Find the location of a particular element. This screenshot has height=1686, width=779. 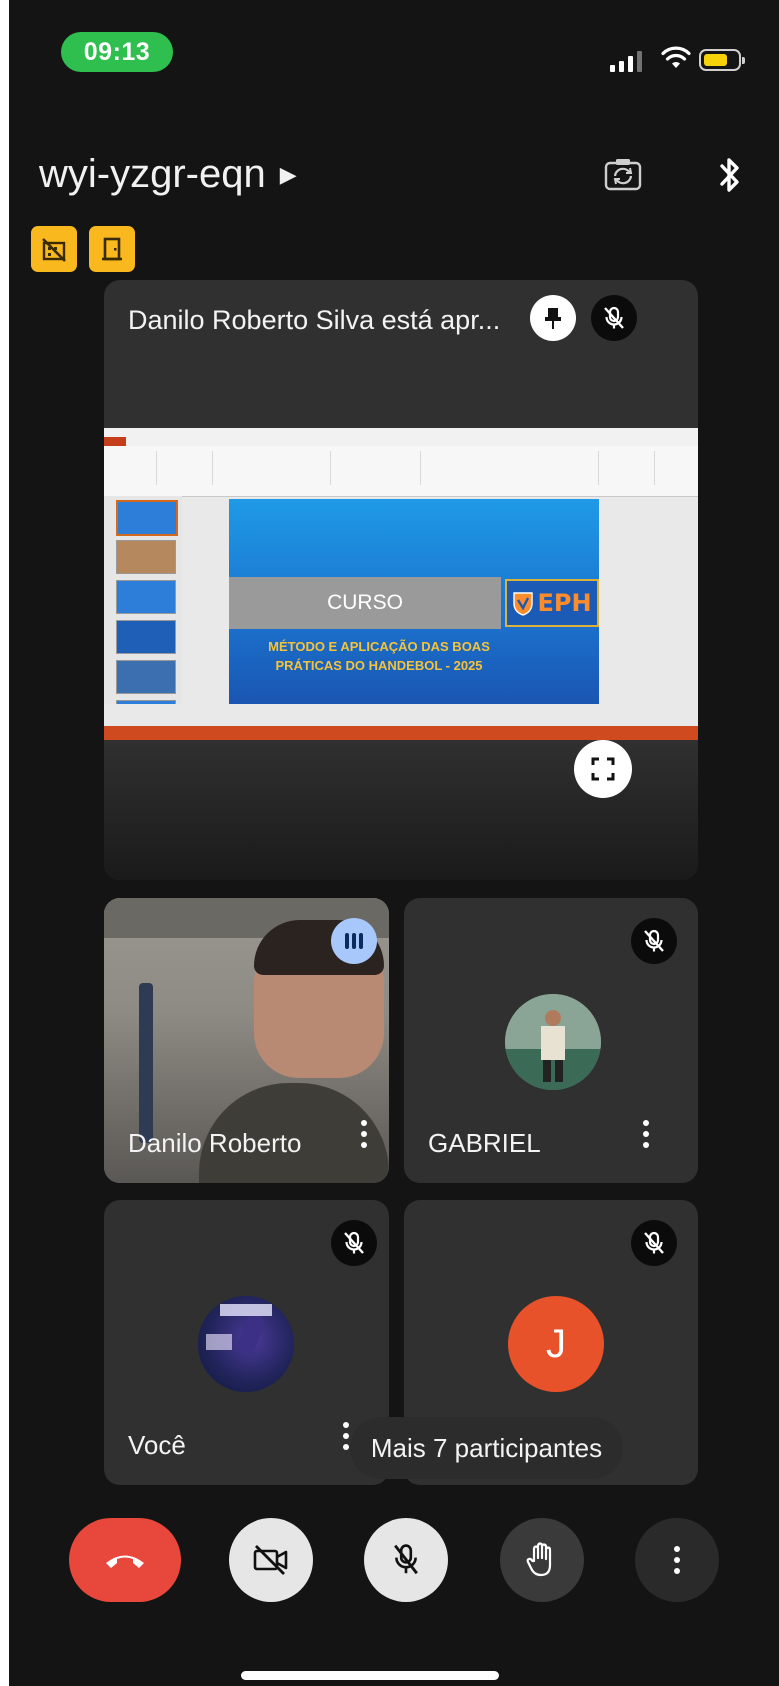

participant-name: Você is located at coordinates (157, 1445).